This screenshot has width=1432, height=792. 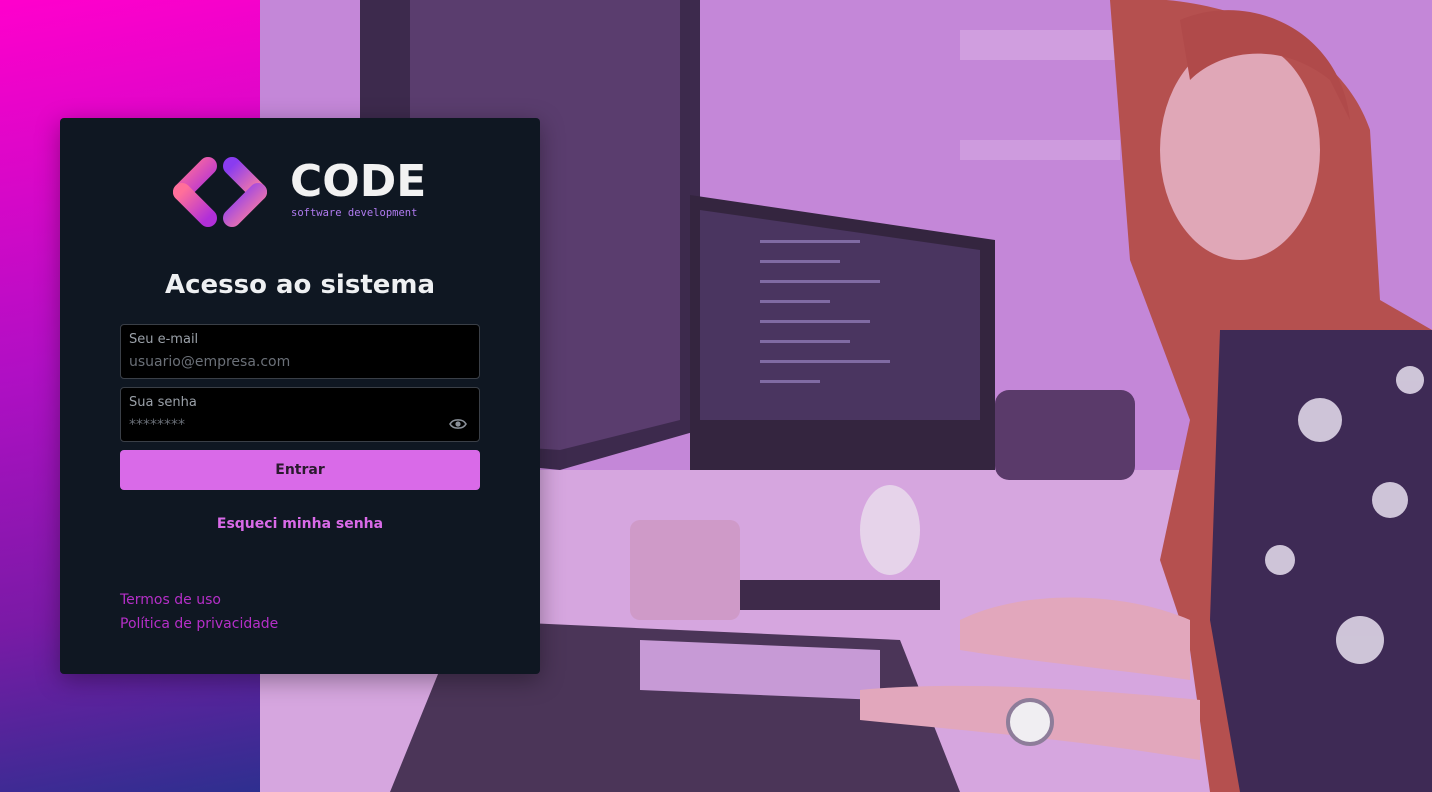 What do you see at coordinates (199, 624) in the screenshot?
I see `privacy-link: Política de privacidade` at bounding box center [199, 624].